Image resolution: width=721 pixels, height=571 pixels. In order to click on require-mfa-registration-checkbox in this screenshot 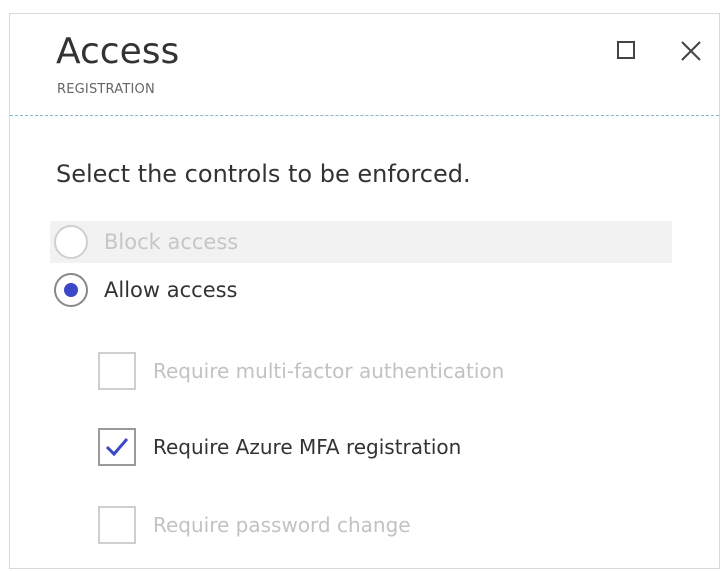, I will do `click(117, 447)`.